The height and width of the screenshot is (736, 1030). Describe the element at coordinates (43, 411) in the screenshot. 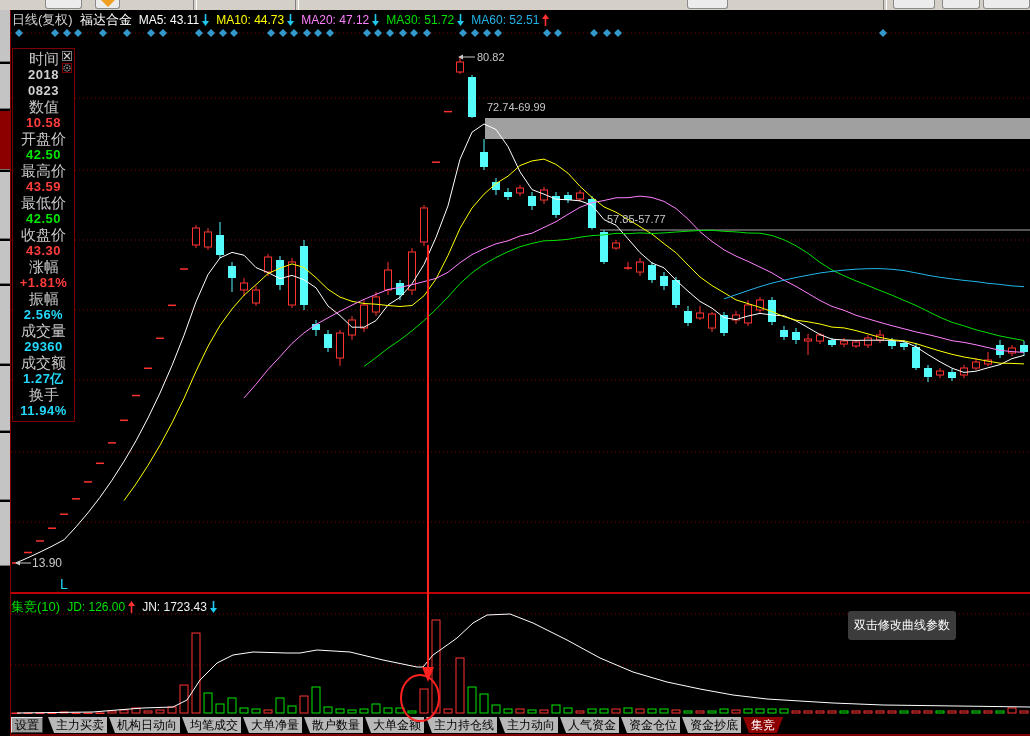

I see `field-value: 11.94%` at that location.